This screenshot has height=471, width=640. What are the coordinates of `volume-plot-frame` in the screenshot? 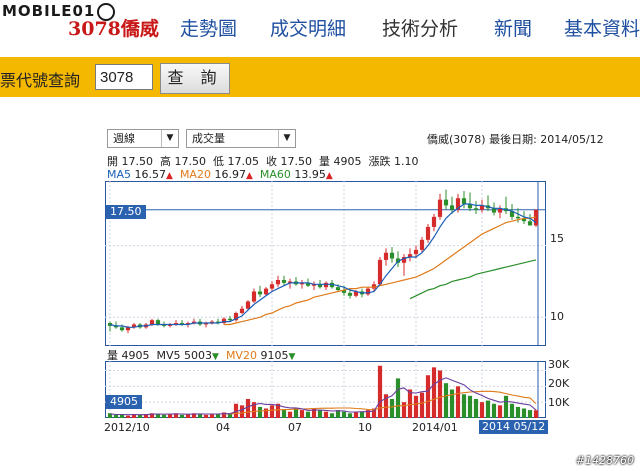 It's located at (325, 389).